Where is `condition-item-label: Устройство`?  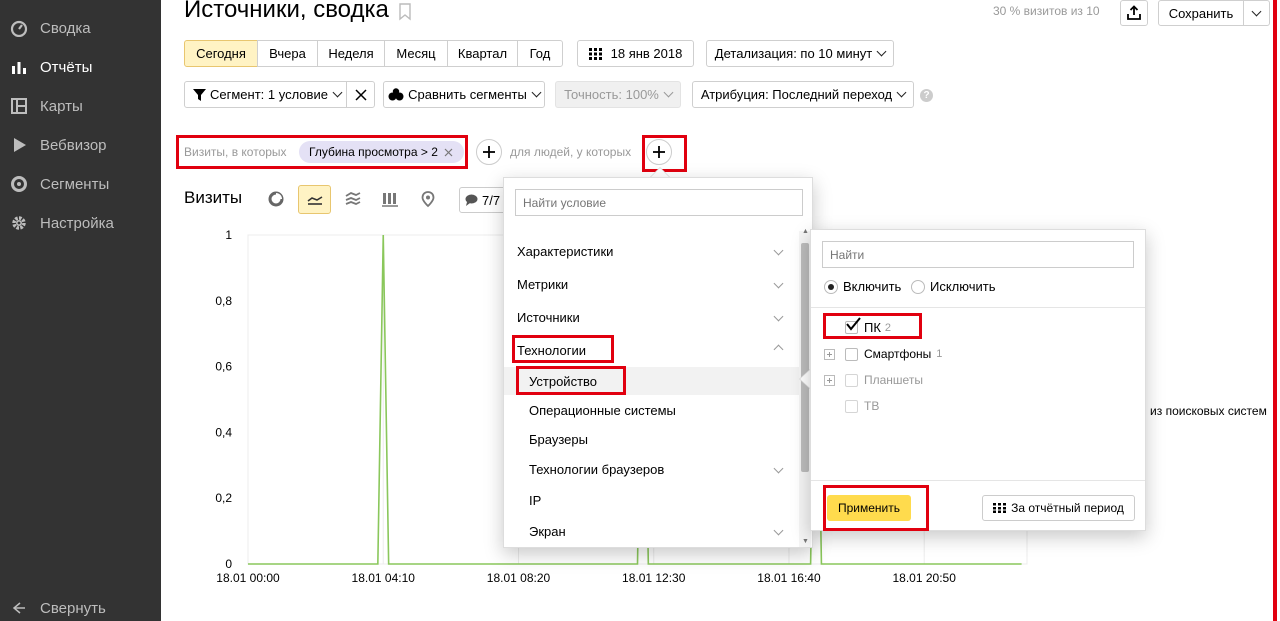
condition-item-label: Устройство is located at coordinates (563, 381).